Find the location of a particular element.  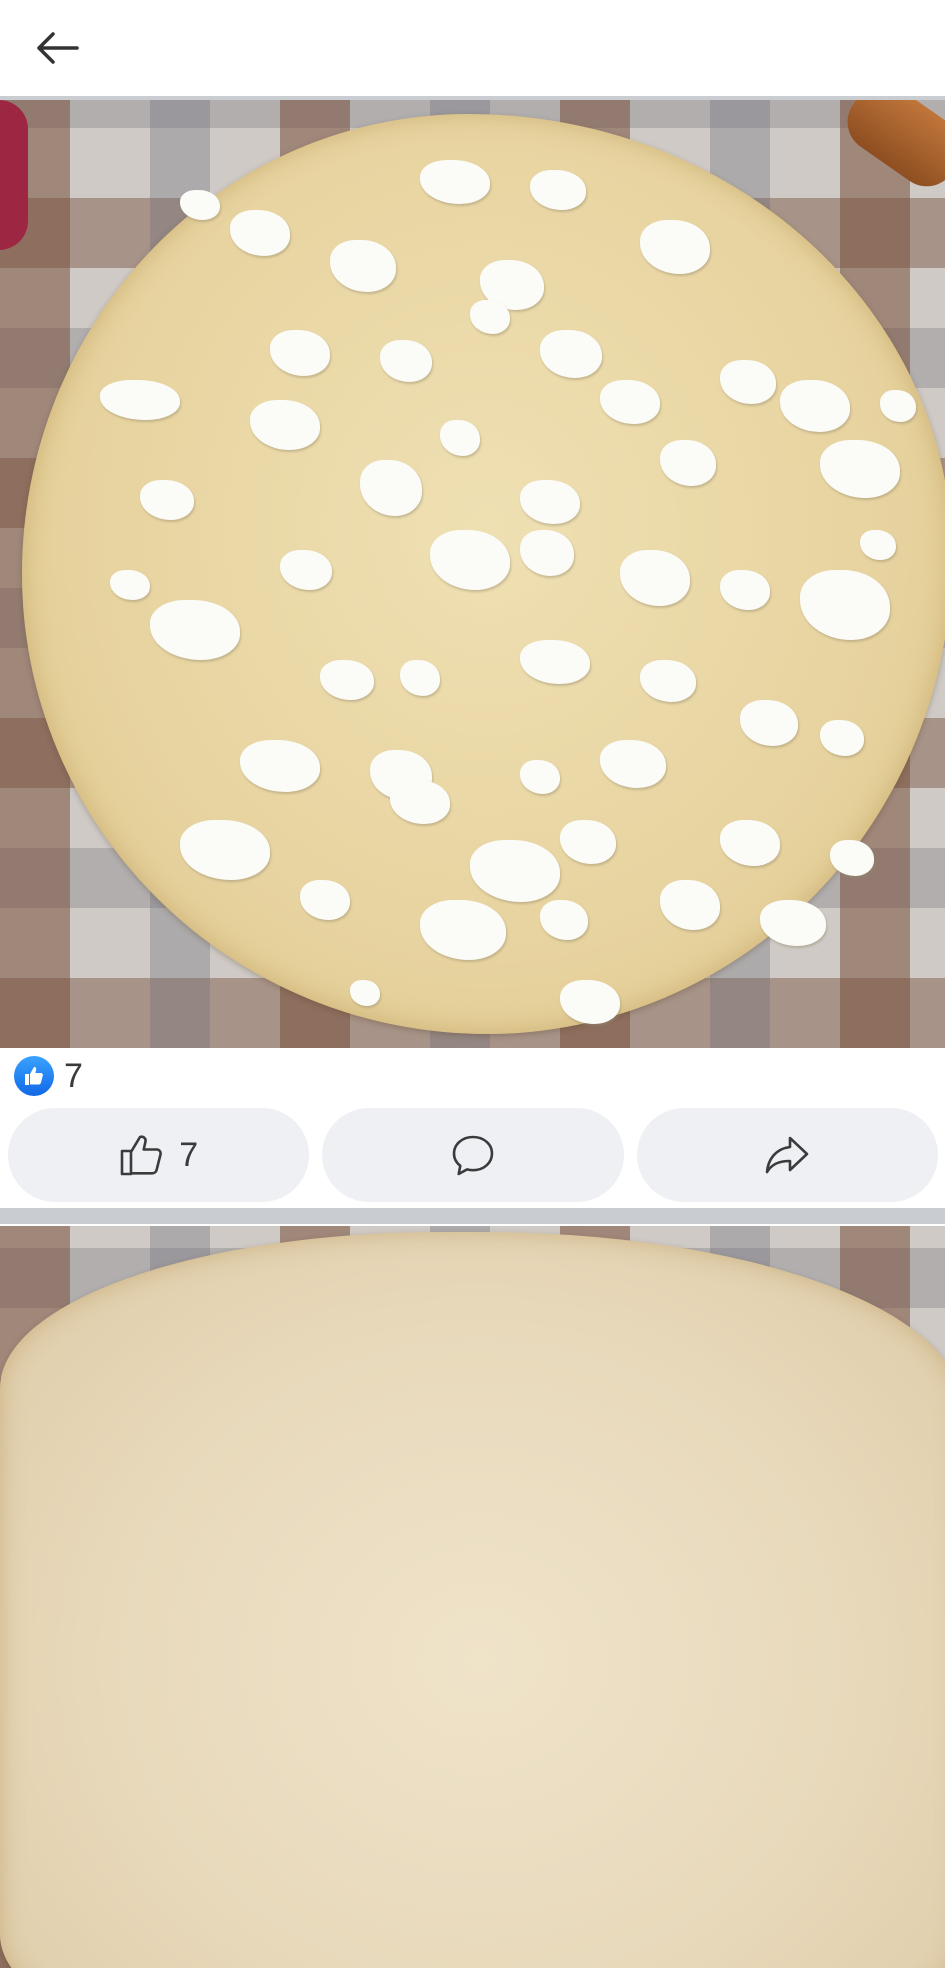

comment-icon is located at coordinates (473, 1155).